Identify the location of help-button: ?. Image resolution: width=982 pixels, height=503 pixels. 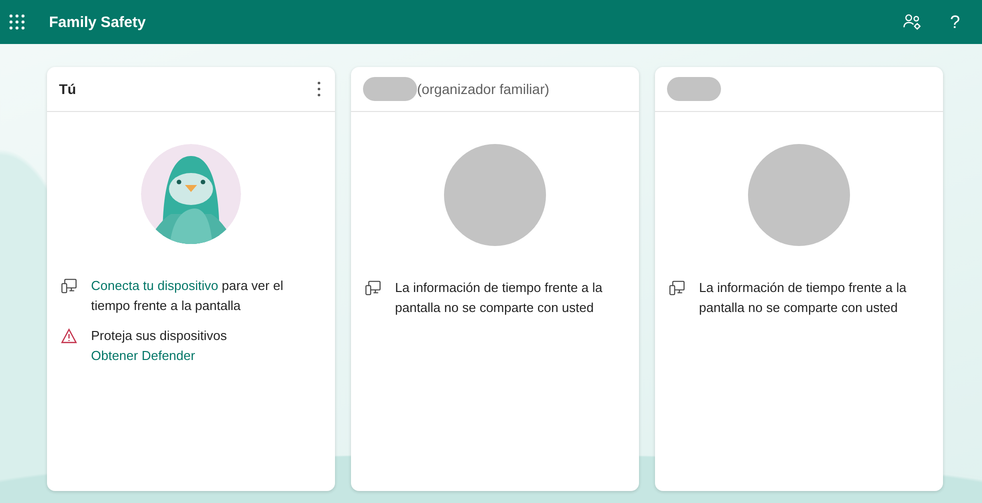
(955, 22).